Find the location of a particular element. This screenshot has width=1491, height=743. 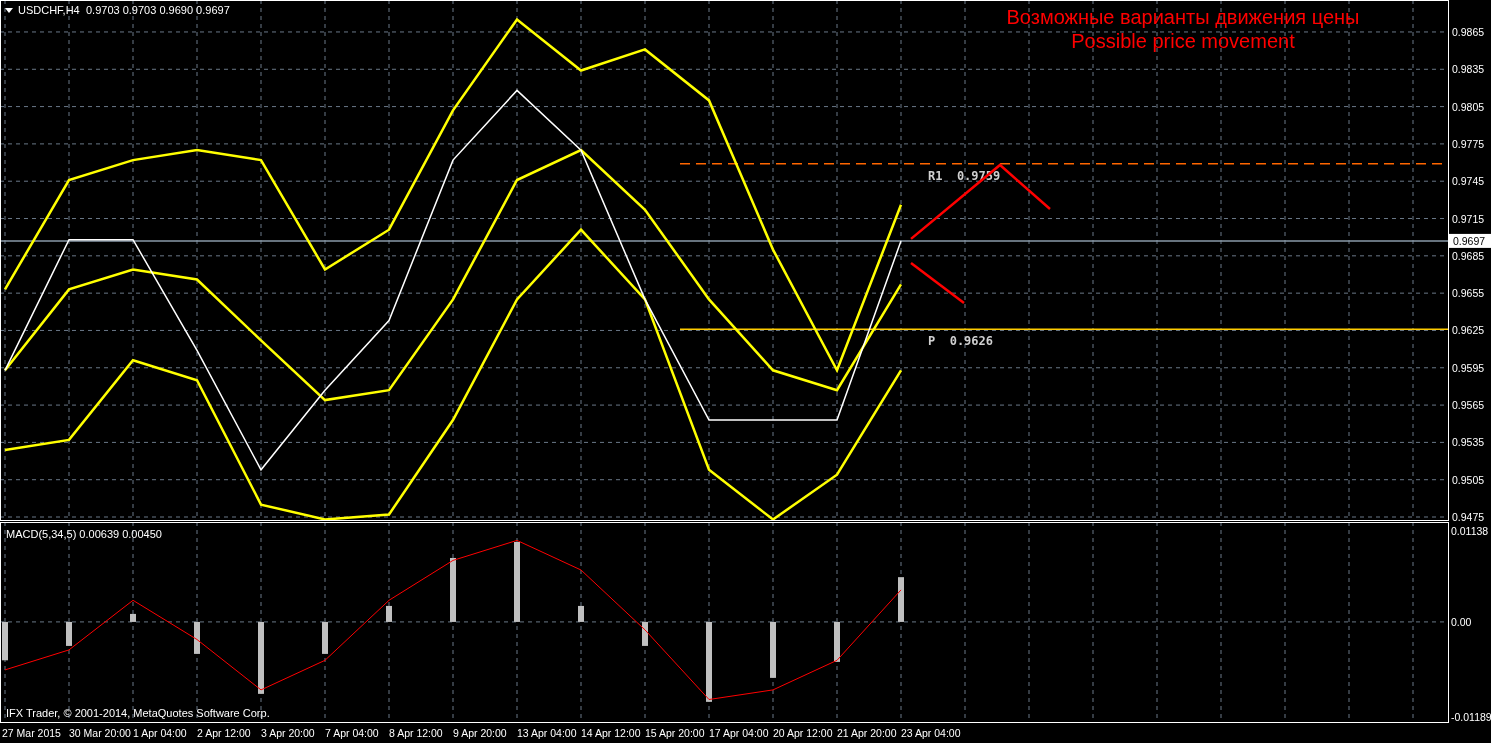

macd-axis-label: -0.01189 is located at coordinates (1471, 716).